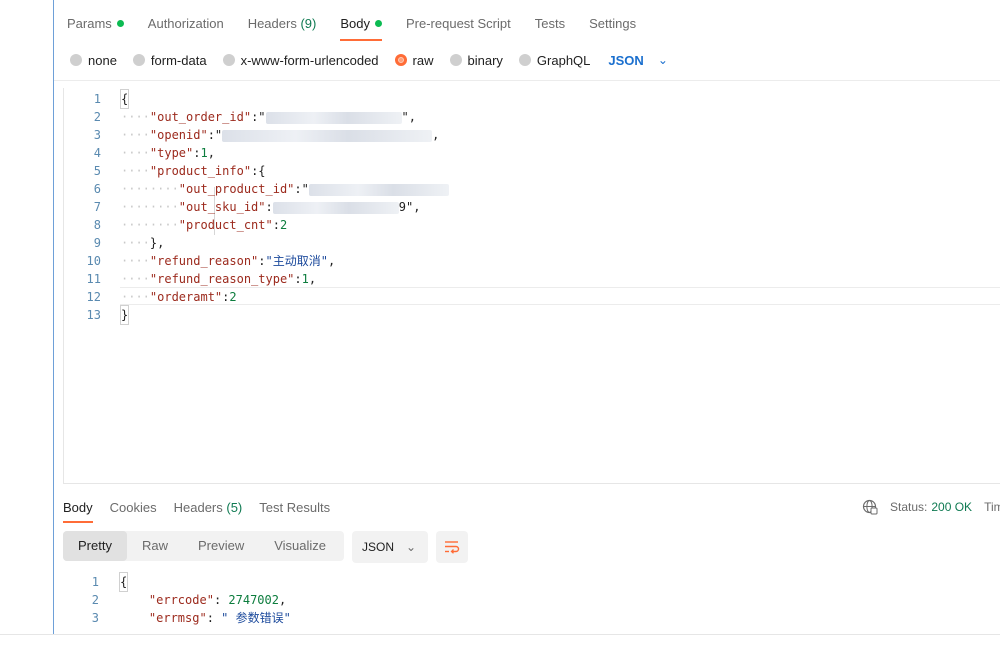 The width and height of the screenshot is (1000, 656). What do you see at coordinates (361, 20) in the screenshot?
I see `tab-body: Body` at bounding box center [361, 20].